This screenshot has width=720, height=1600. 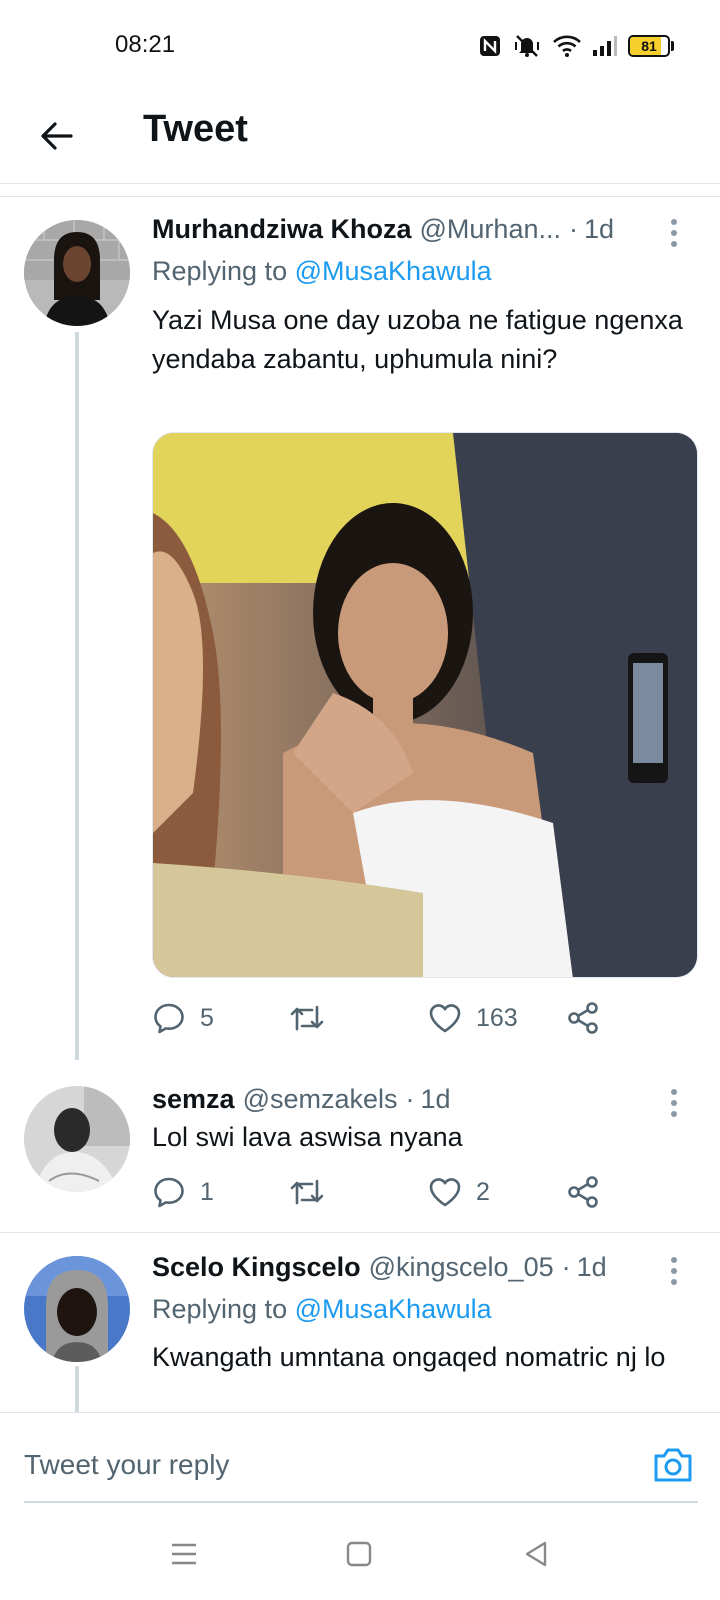 I want to click on like-count: 2, so click(x=483, y=1191).